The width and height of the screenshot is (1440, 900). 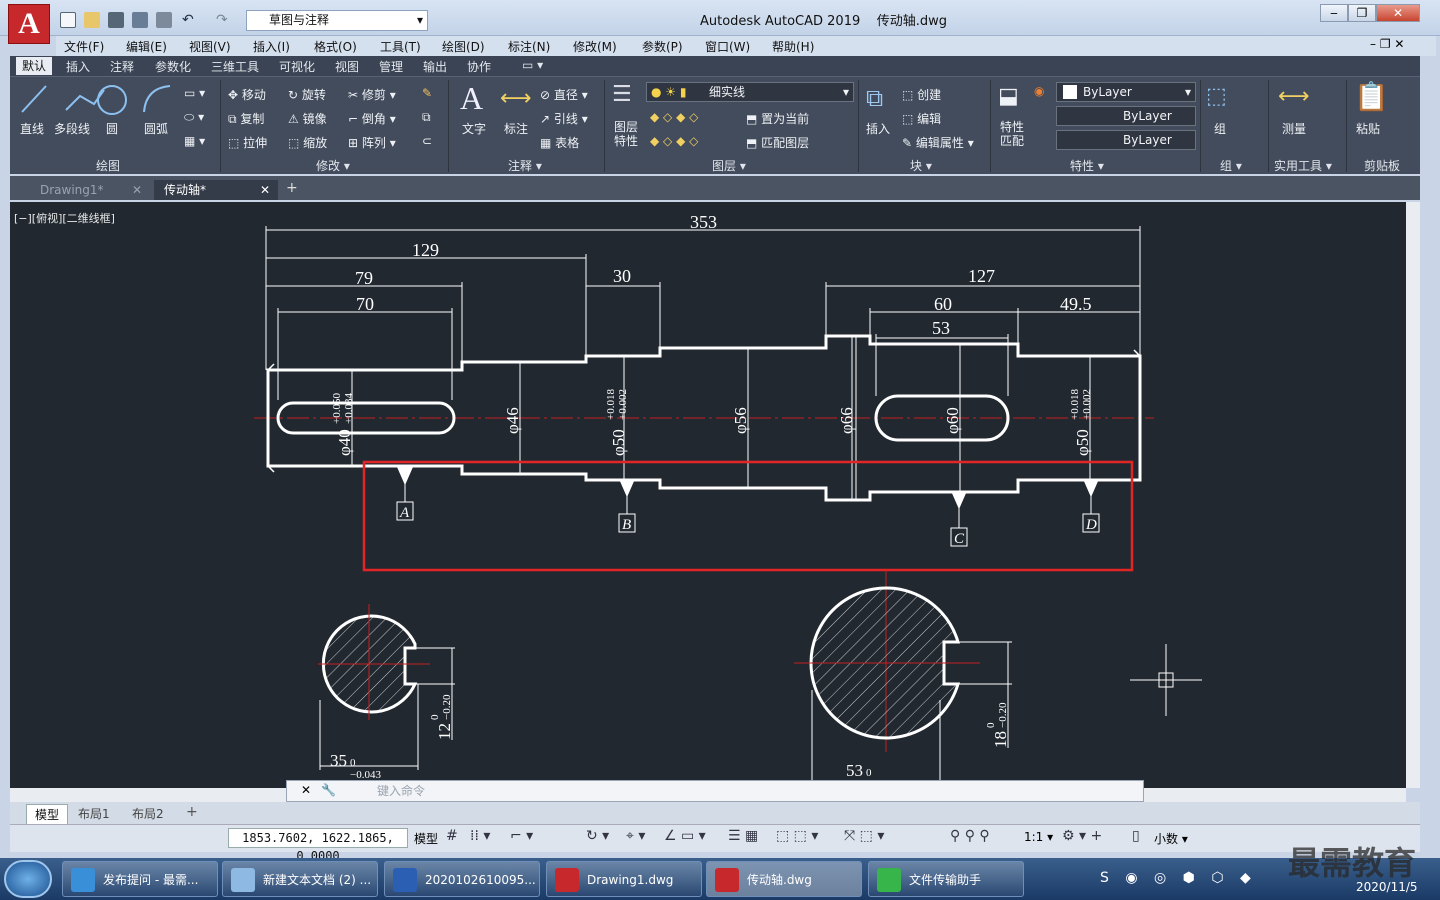 What do you see at coordinates (365, 769) in the screenshot?
I see `section1-width-tol: 0 −0.043` at bounding box center [365, 769].